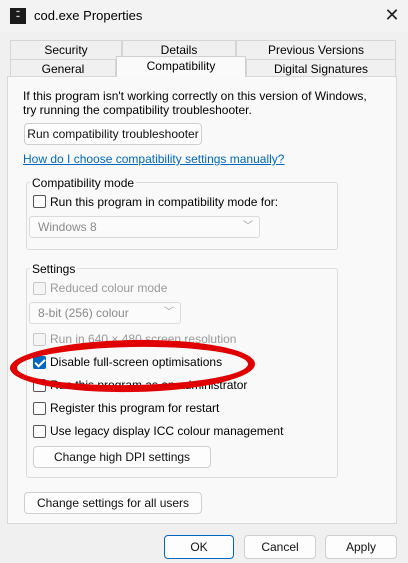 This screenshot has width=408, height=563. Describe the element at coordinates (39, 408) in the screenshot. I see `register-restart-checkbox` at that location.